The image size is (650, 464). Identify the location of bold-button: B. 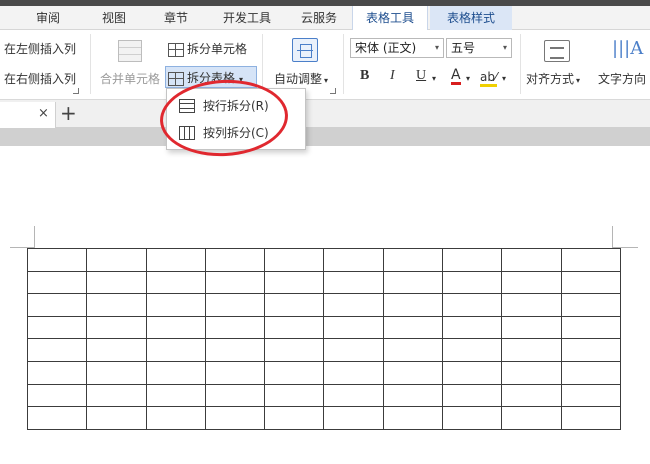
(364, 76).